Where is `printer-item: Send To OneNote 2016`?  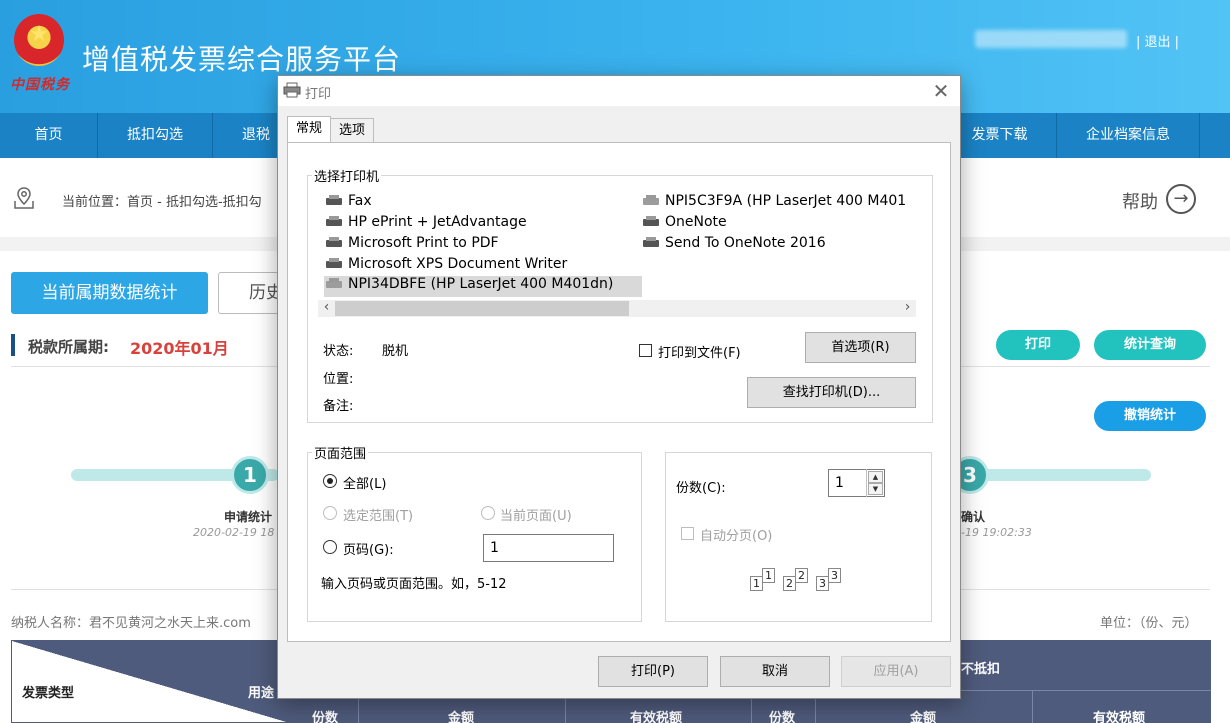 printer-item: Send To OneNote 2016 is located at coordinates (734, 243).